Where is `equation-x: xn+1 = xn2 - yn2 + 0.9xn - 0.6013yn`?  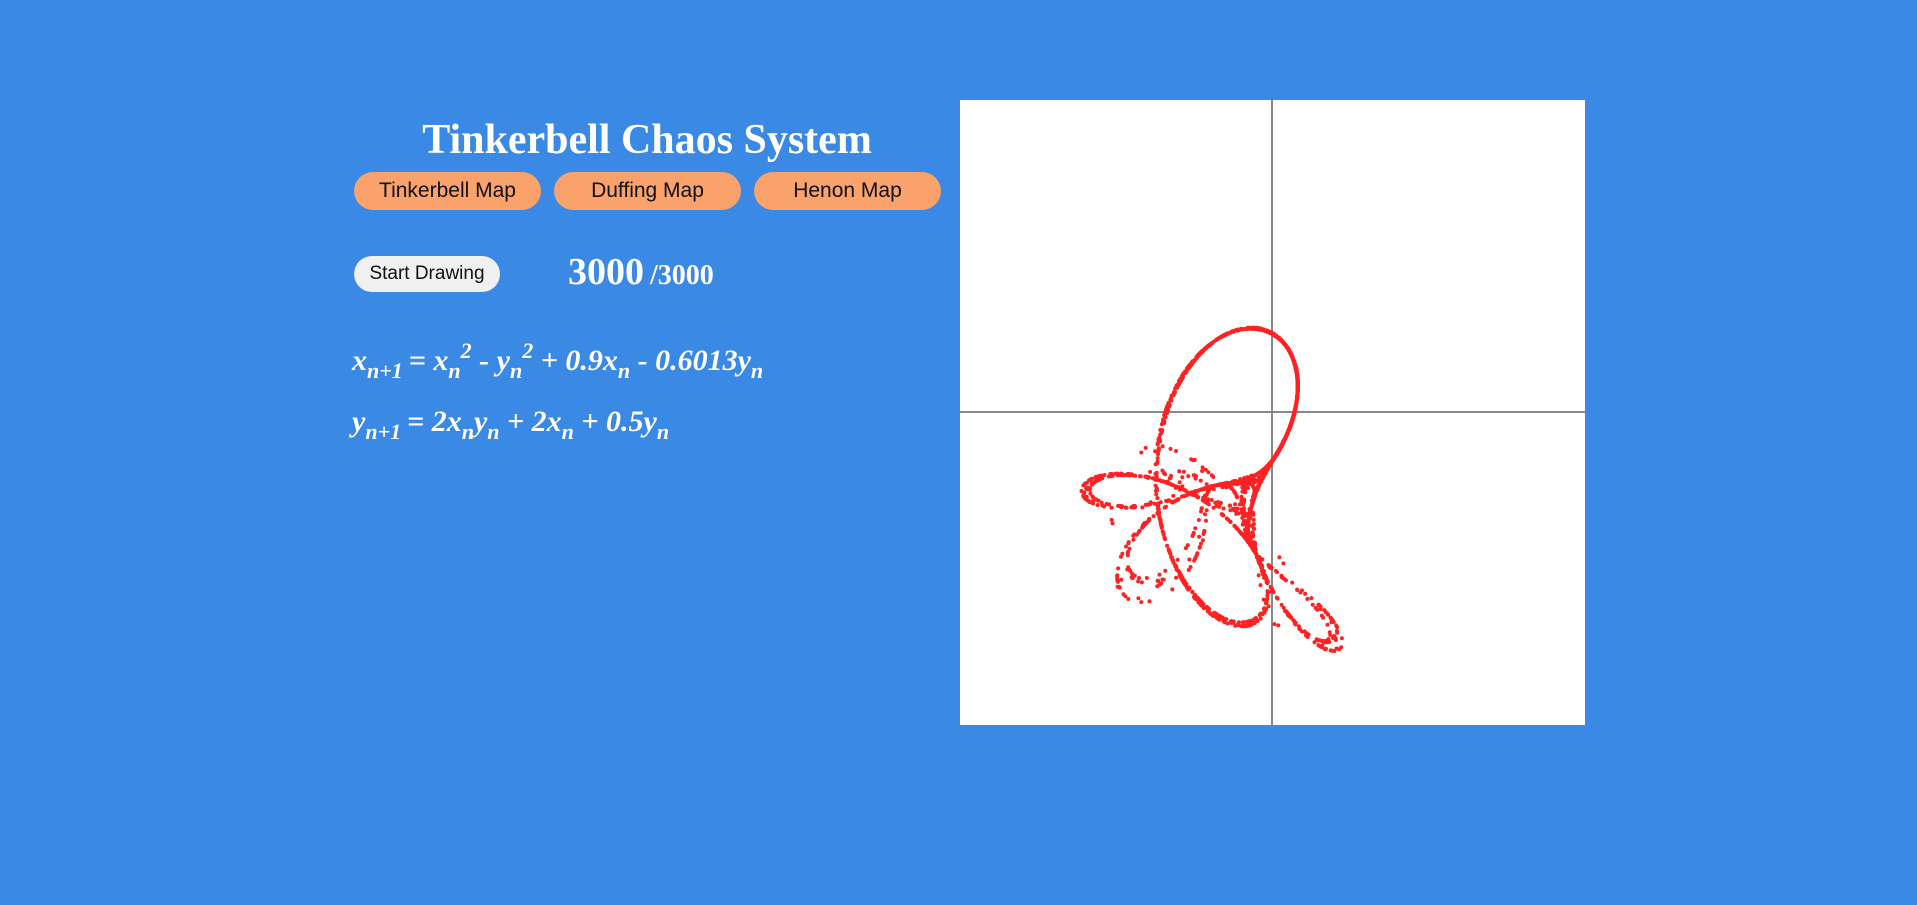
equation-x: xn+1 = xn2 - yn2 + 0.9xn - 0.6013yn is located at coordinates (558, 360).